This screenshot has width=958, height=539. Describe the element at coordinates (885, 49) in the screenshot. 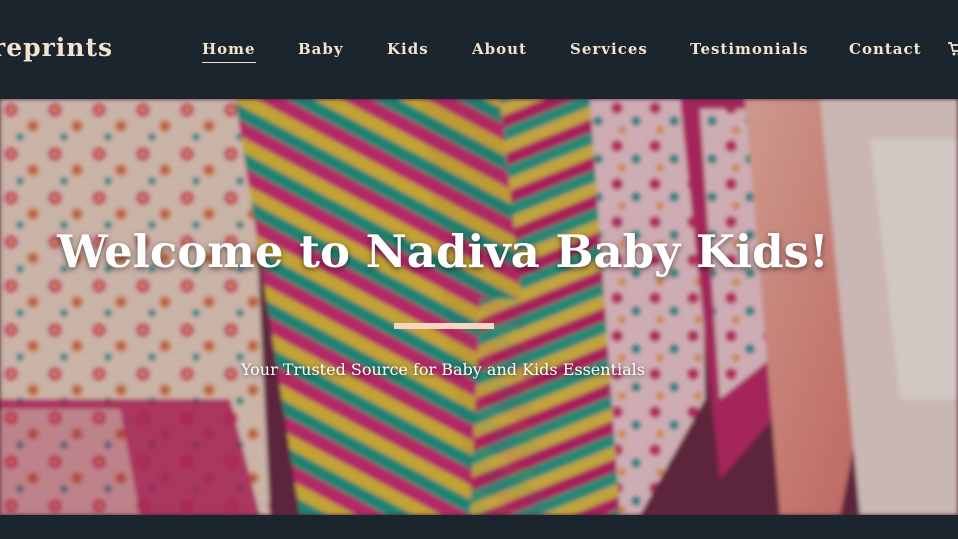

I see `nav-item-contact: Contact` at that location.